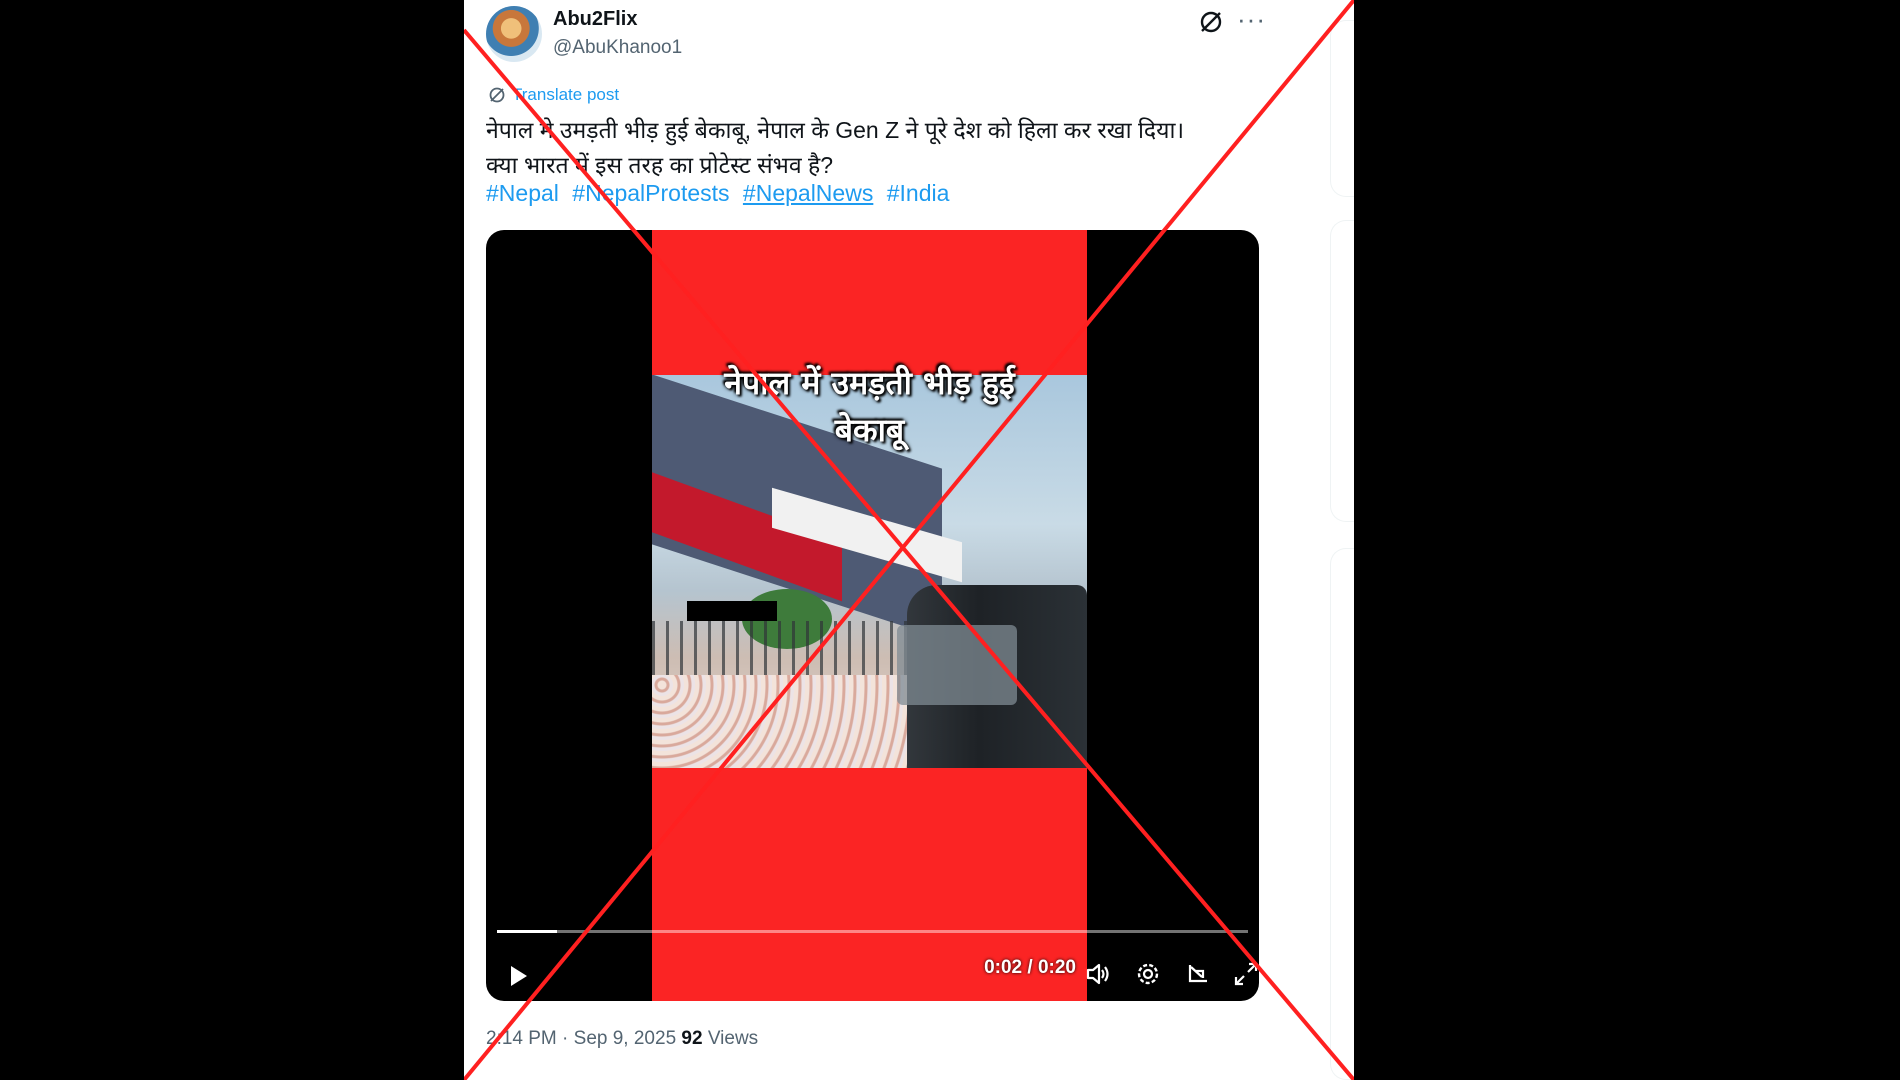 This screenshot has height=1080, width=1900. What do you see at coordinates (872, 931) in the screenshot?
I see `progress-bar` at bounding box center [872, 931].